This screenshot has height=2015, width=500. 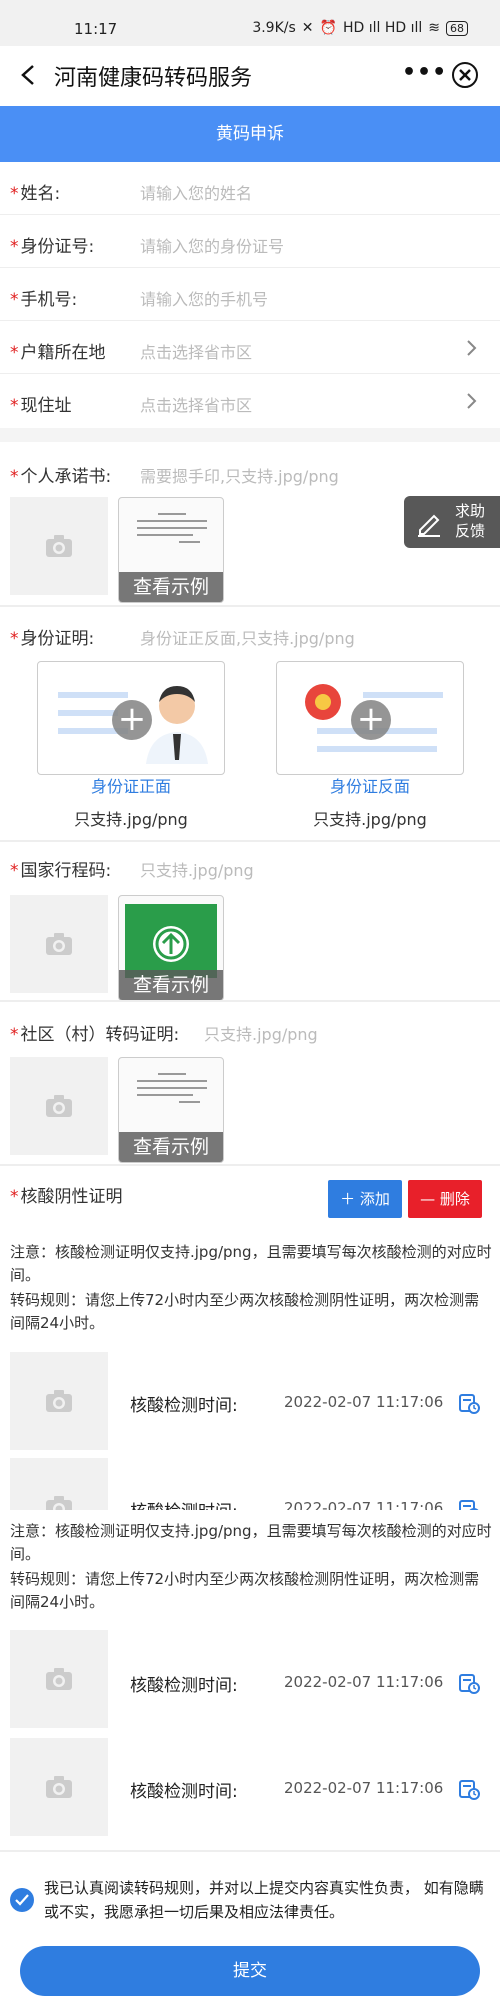 I want to click on phone-input: 请输入您的手机号, so click(x=204, y=298).